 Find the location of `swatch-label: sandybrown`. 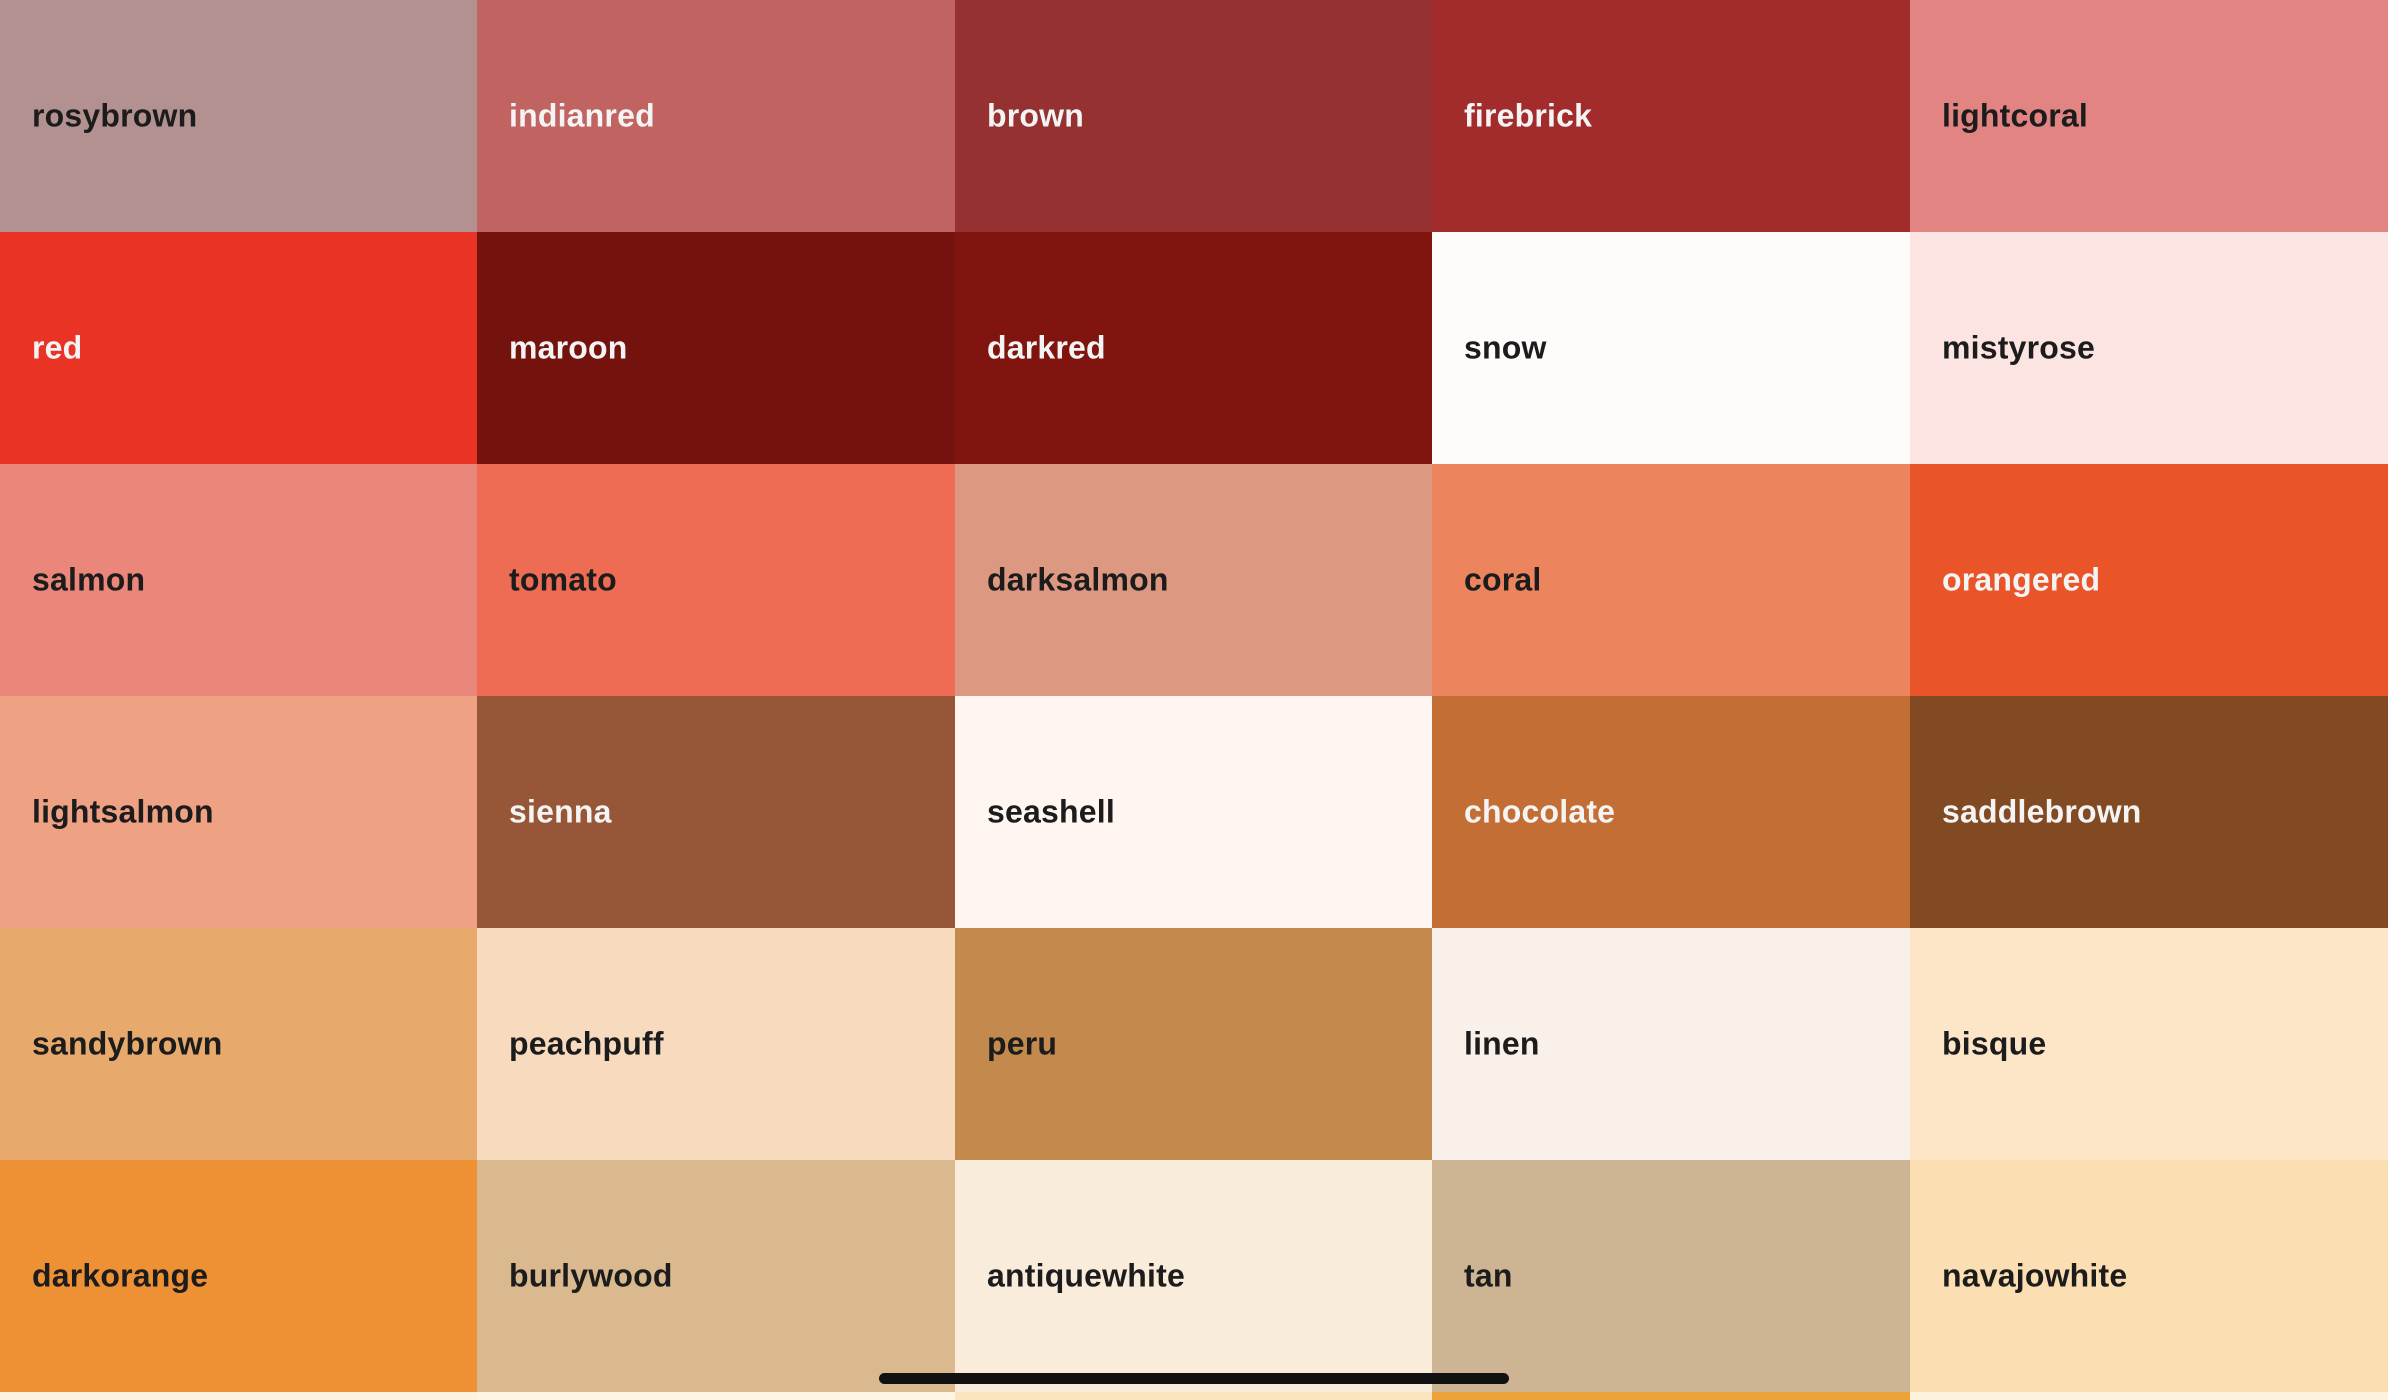

swatch-label: sandybrown is located at coordinates (127, 1043).